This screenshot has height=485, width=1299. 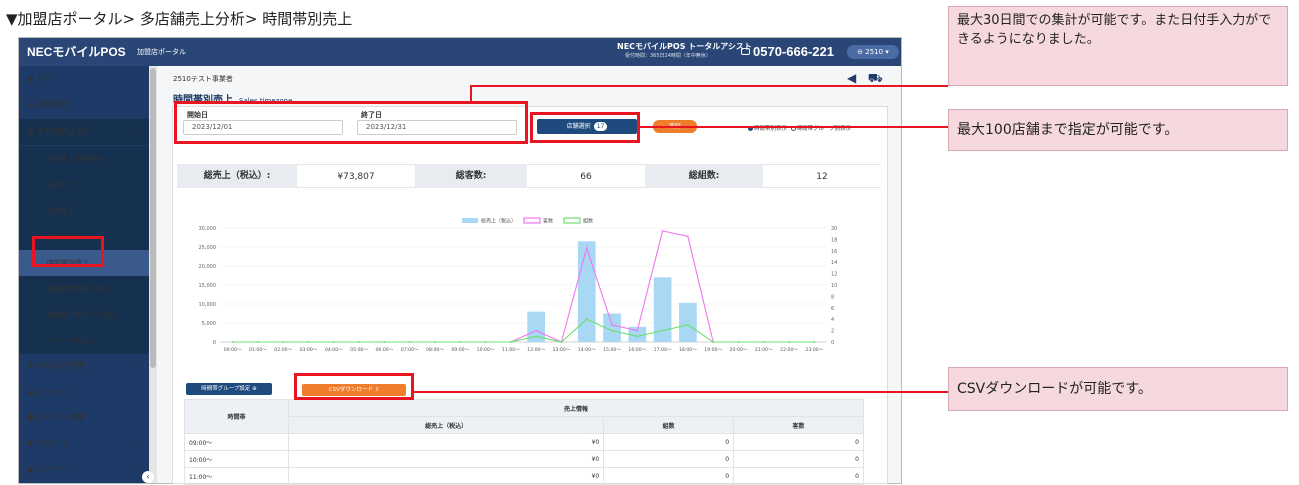 I want to click on sidebar-item-2: ≡ 実績参照 ‹, so click(x=84, y=105).